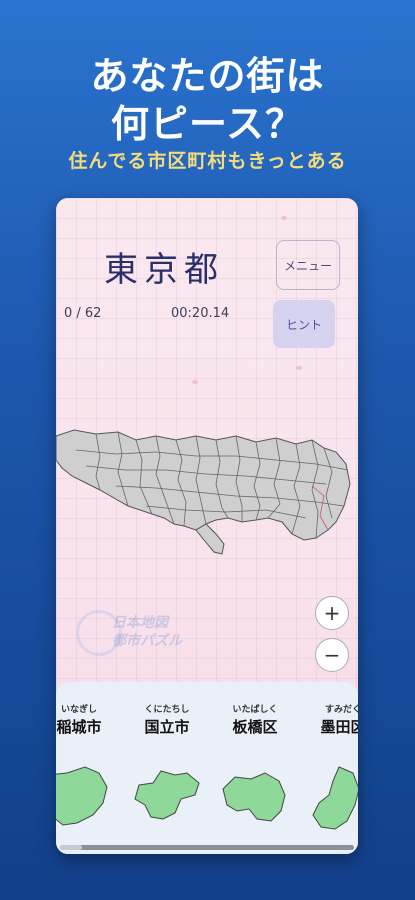  I want to click on zoom-out-button: −, so click(332, 655).